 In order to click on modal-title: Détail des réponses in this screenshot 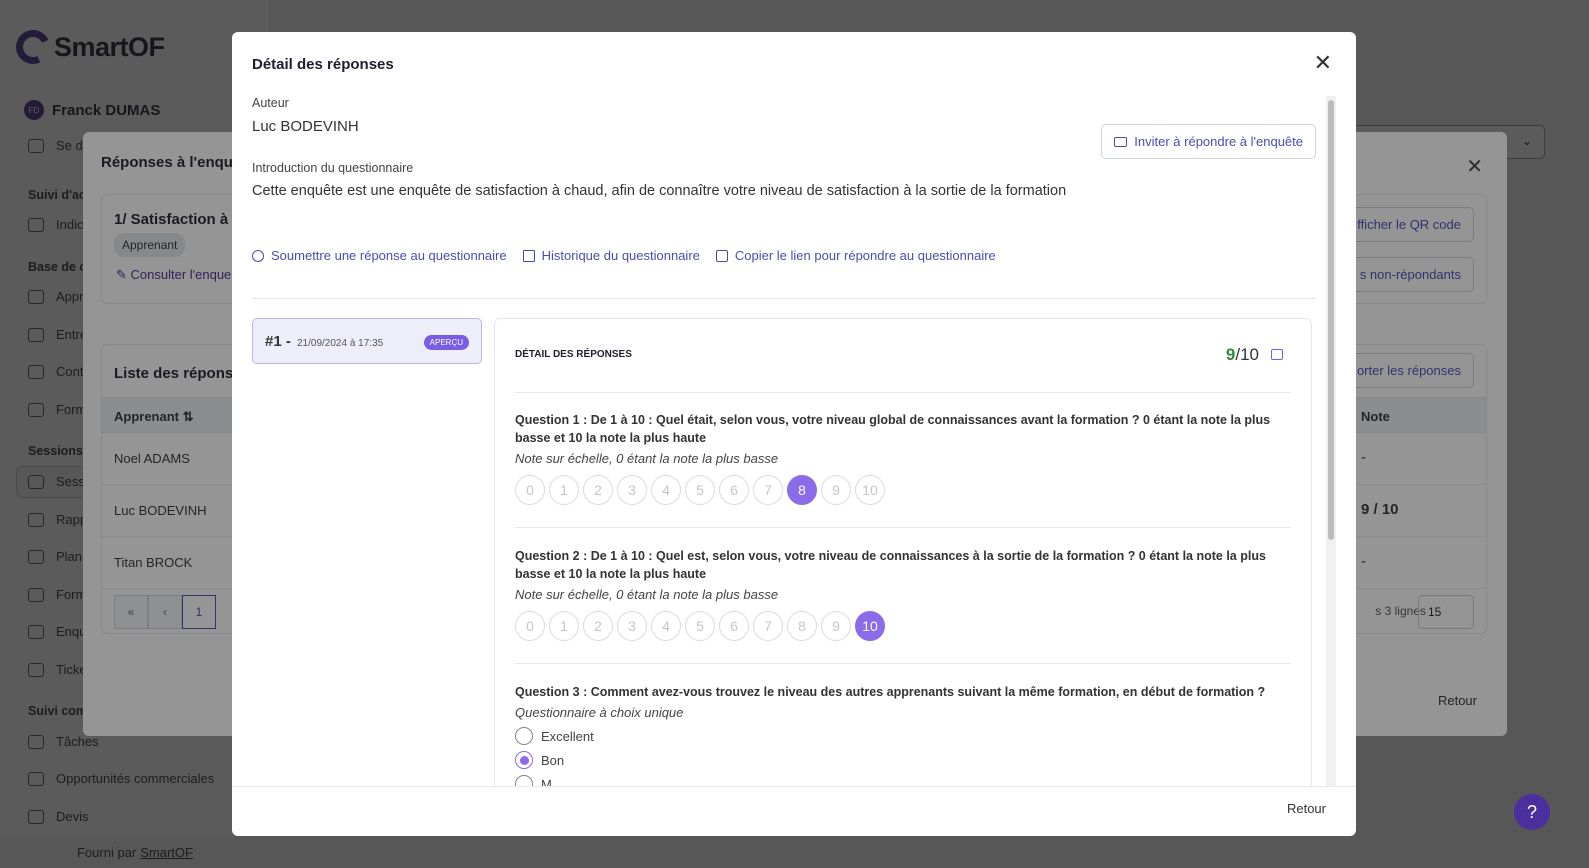, I will do `click(323, 64)`.